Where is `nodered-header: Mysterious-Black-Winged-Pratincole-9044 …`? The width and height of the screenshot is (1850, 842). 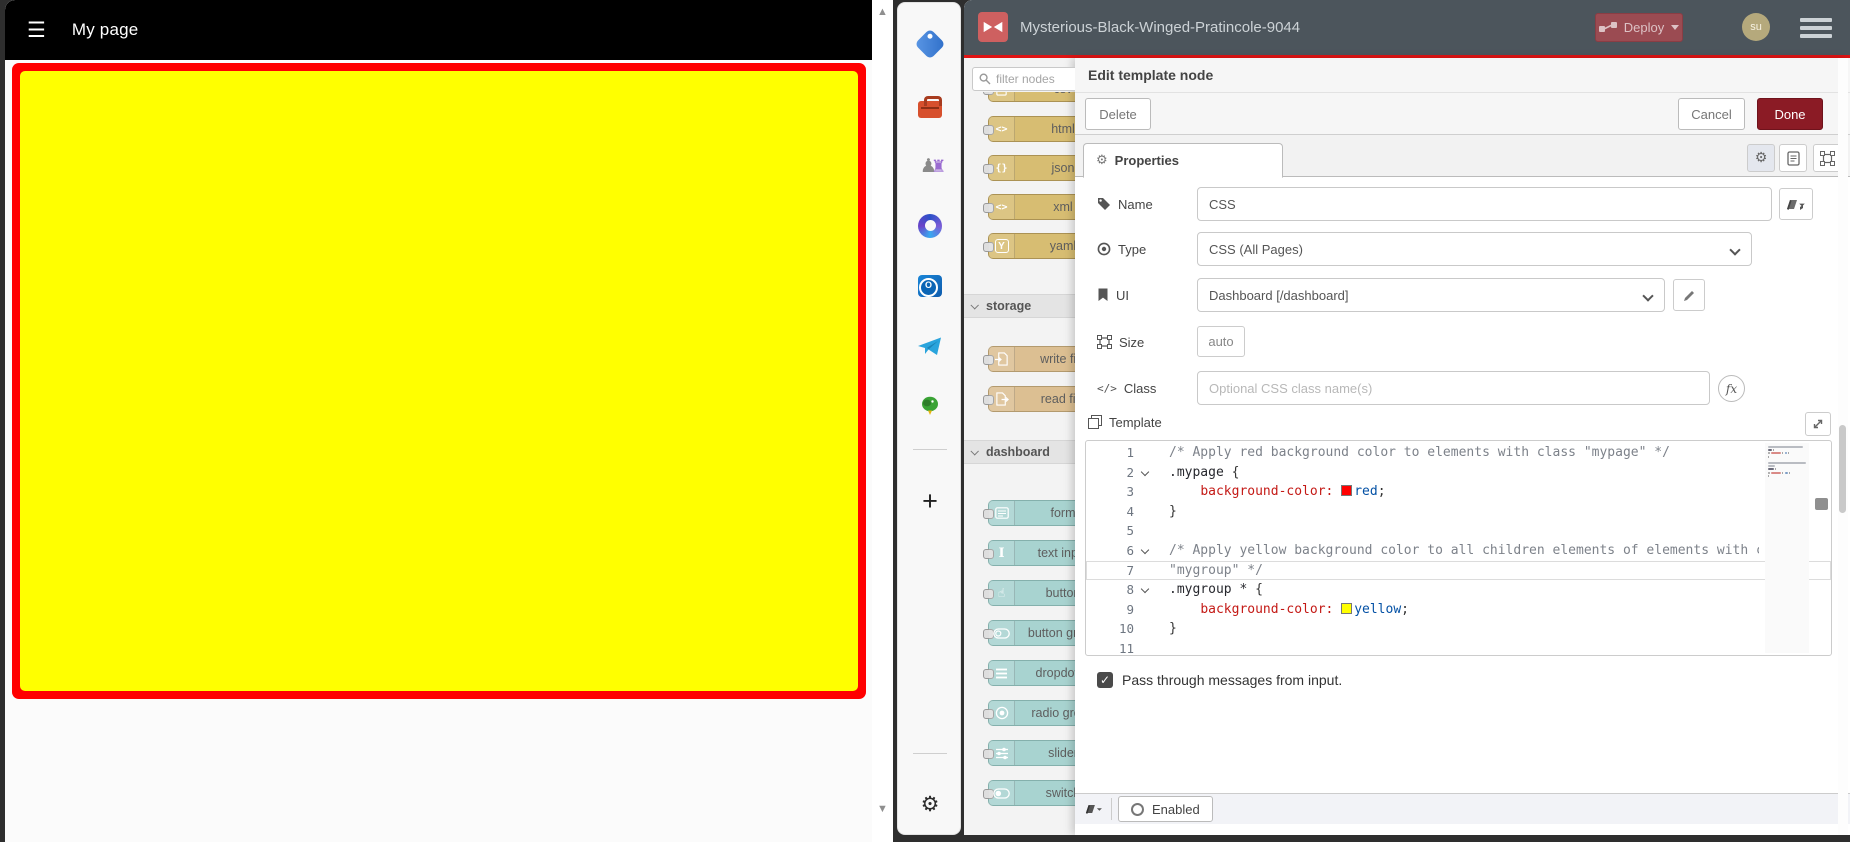
nodered-header: Mysterious-Black-Winged-Pratincole-9044 … is located at coordinates (1407, 27).